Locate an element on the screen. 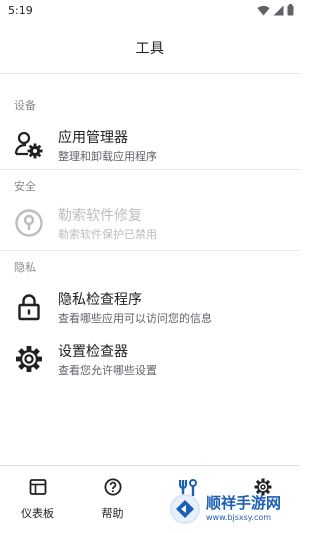  app-bar: 工具 is located at coordinates (150, 48).